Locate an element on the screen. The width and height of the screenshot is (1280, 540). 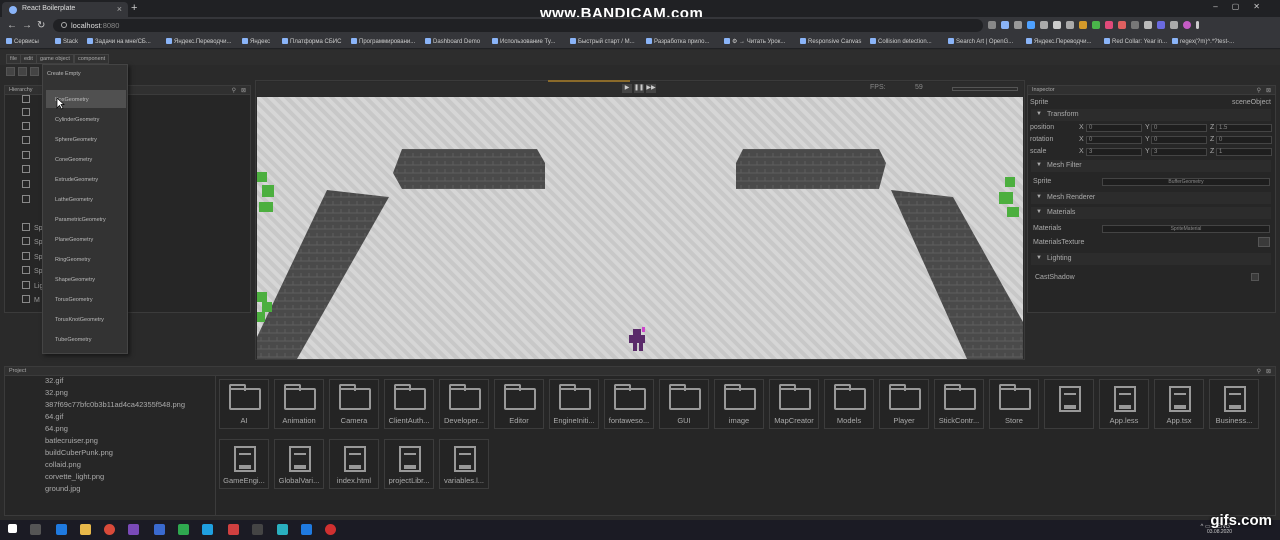
menu-item-tube-geometry: TubeGeometry is located at coordinates (73, 340).